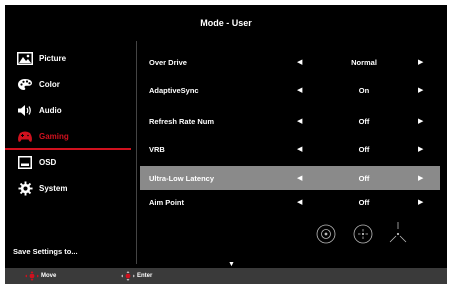 Image resolution: width=453 pixels, height=289 pixels. What do you see at coordinates (70, 136) in the screenshot?
I see `sidebar-item-gaming: Gaming` at bounding box center [70, 136].